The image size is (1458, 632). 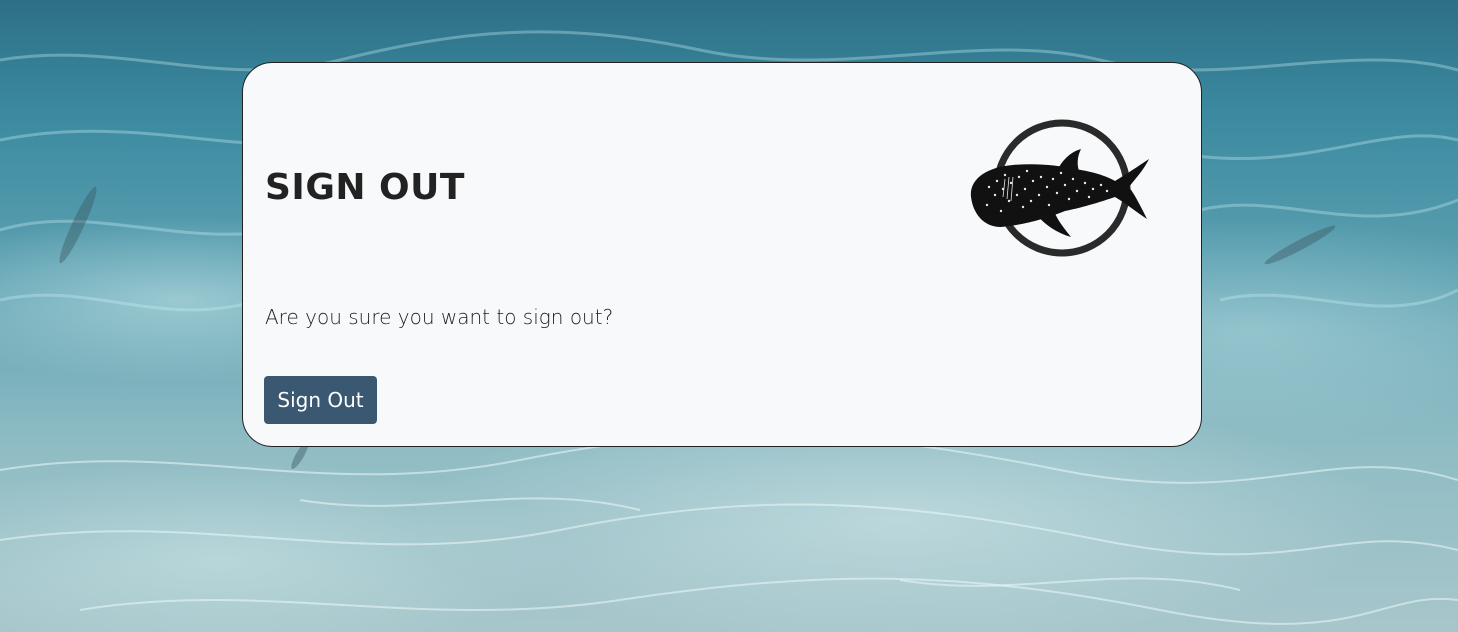 I want to click on whale-shark-logo-icon, so click(x=1059, y=188).